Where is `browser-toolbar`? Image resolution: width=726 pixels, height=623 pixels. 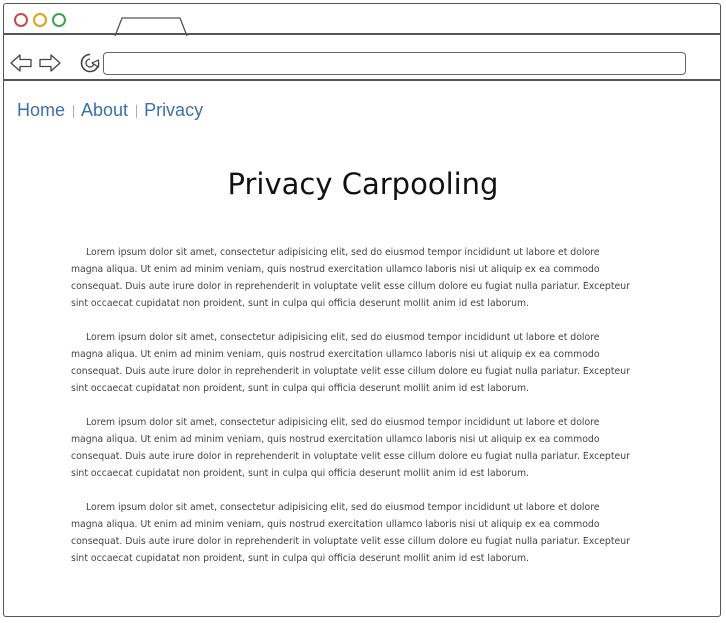 browser-toolbar is located at coordinates (362, 59).